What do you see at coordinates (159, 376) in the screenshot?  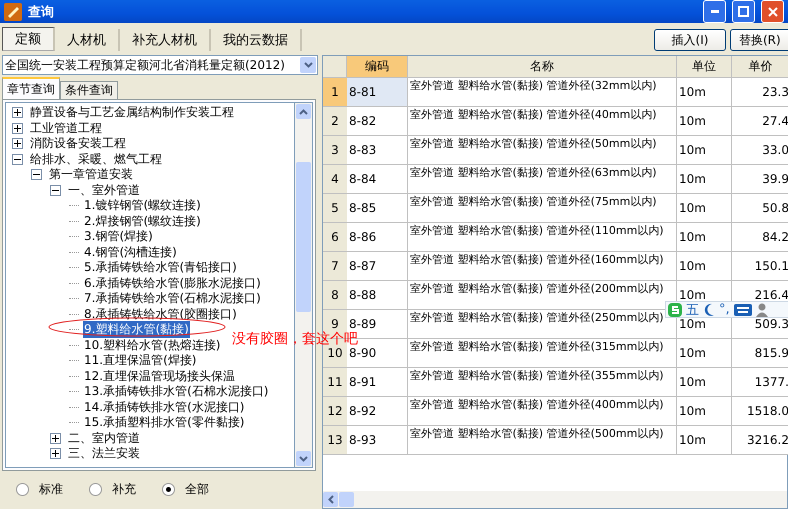 I see `tree-item: 12.直埋保温管现场接头保温` at bounding box center [159, 376].